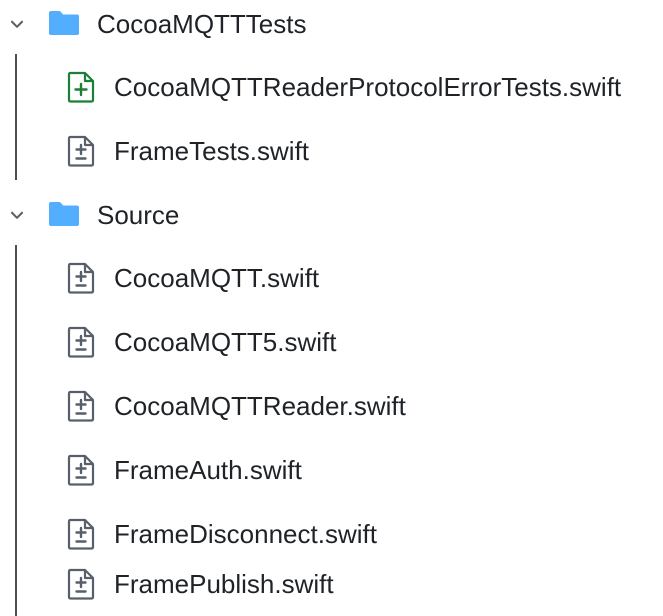  What do you see at coordinates (331, 215) in the screenshot?
I see `tree-directory-source: Source` at bounding box center [331, 215].